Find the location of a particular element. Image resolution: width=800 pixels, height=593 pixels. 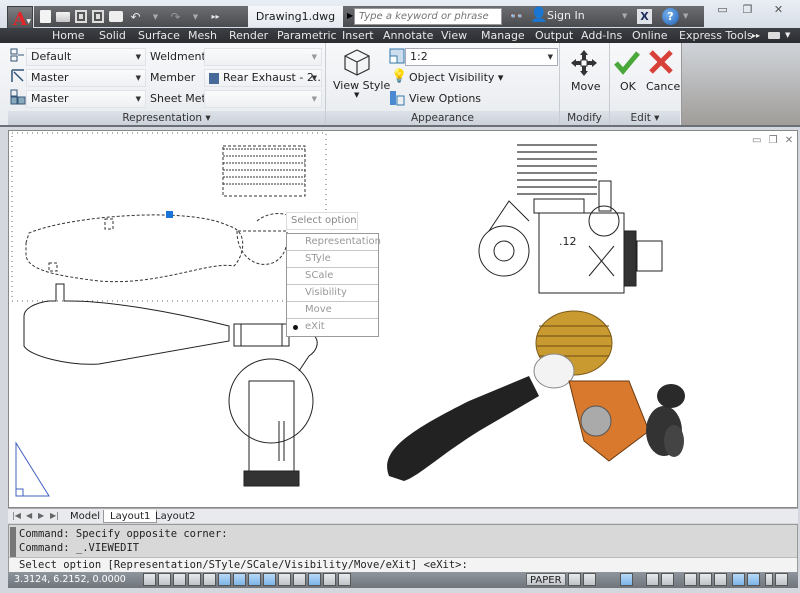

annotation-scale-icon is located at coordinates (652, 579).